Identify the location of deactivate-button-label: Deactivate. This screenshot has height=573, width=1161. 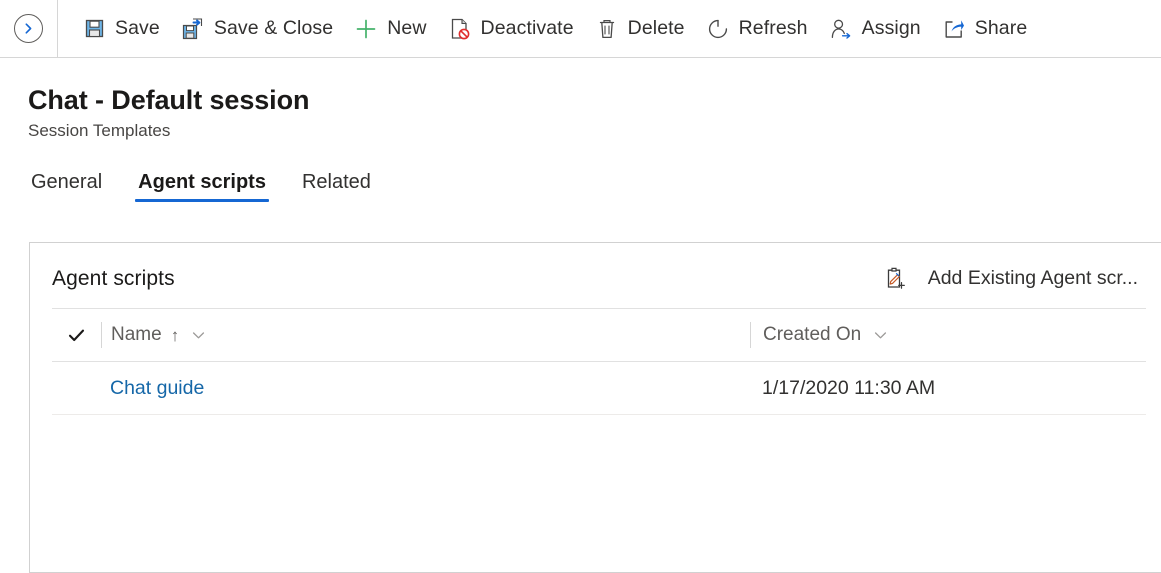
(527, 28).